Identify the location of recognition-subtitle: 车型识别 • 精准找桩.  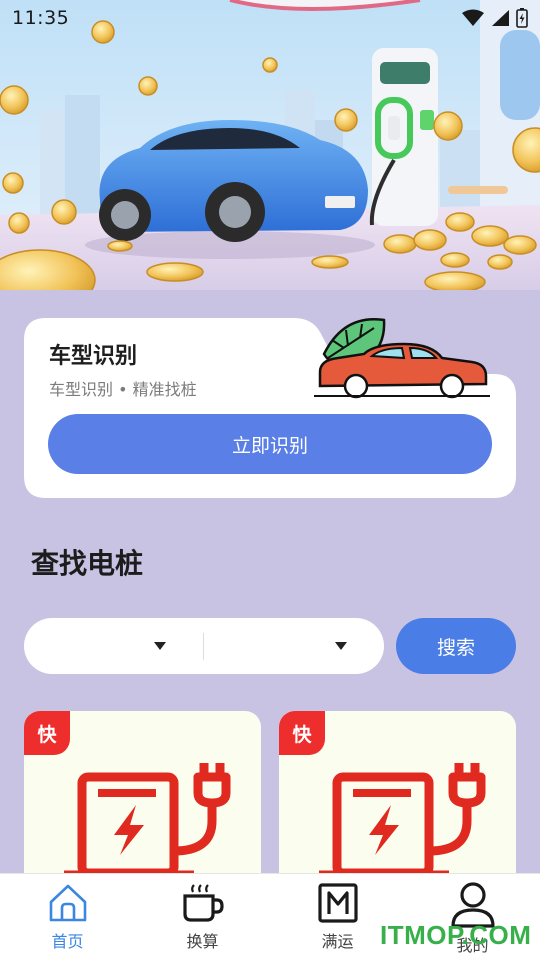
(123, 389).